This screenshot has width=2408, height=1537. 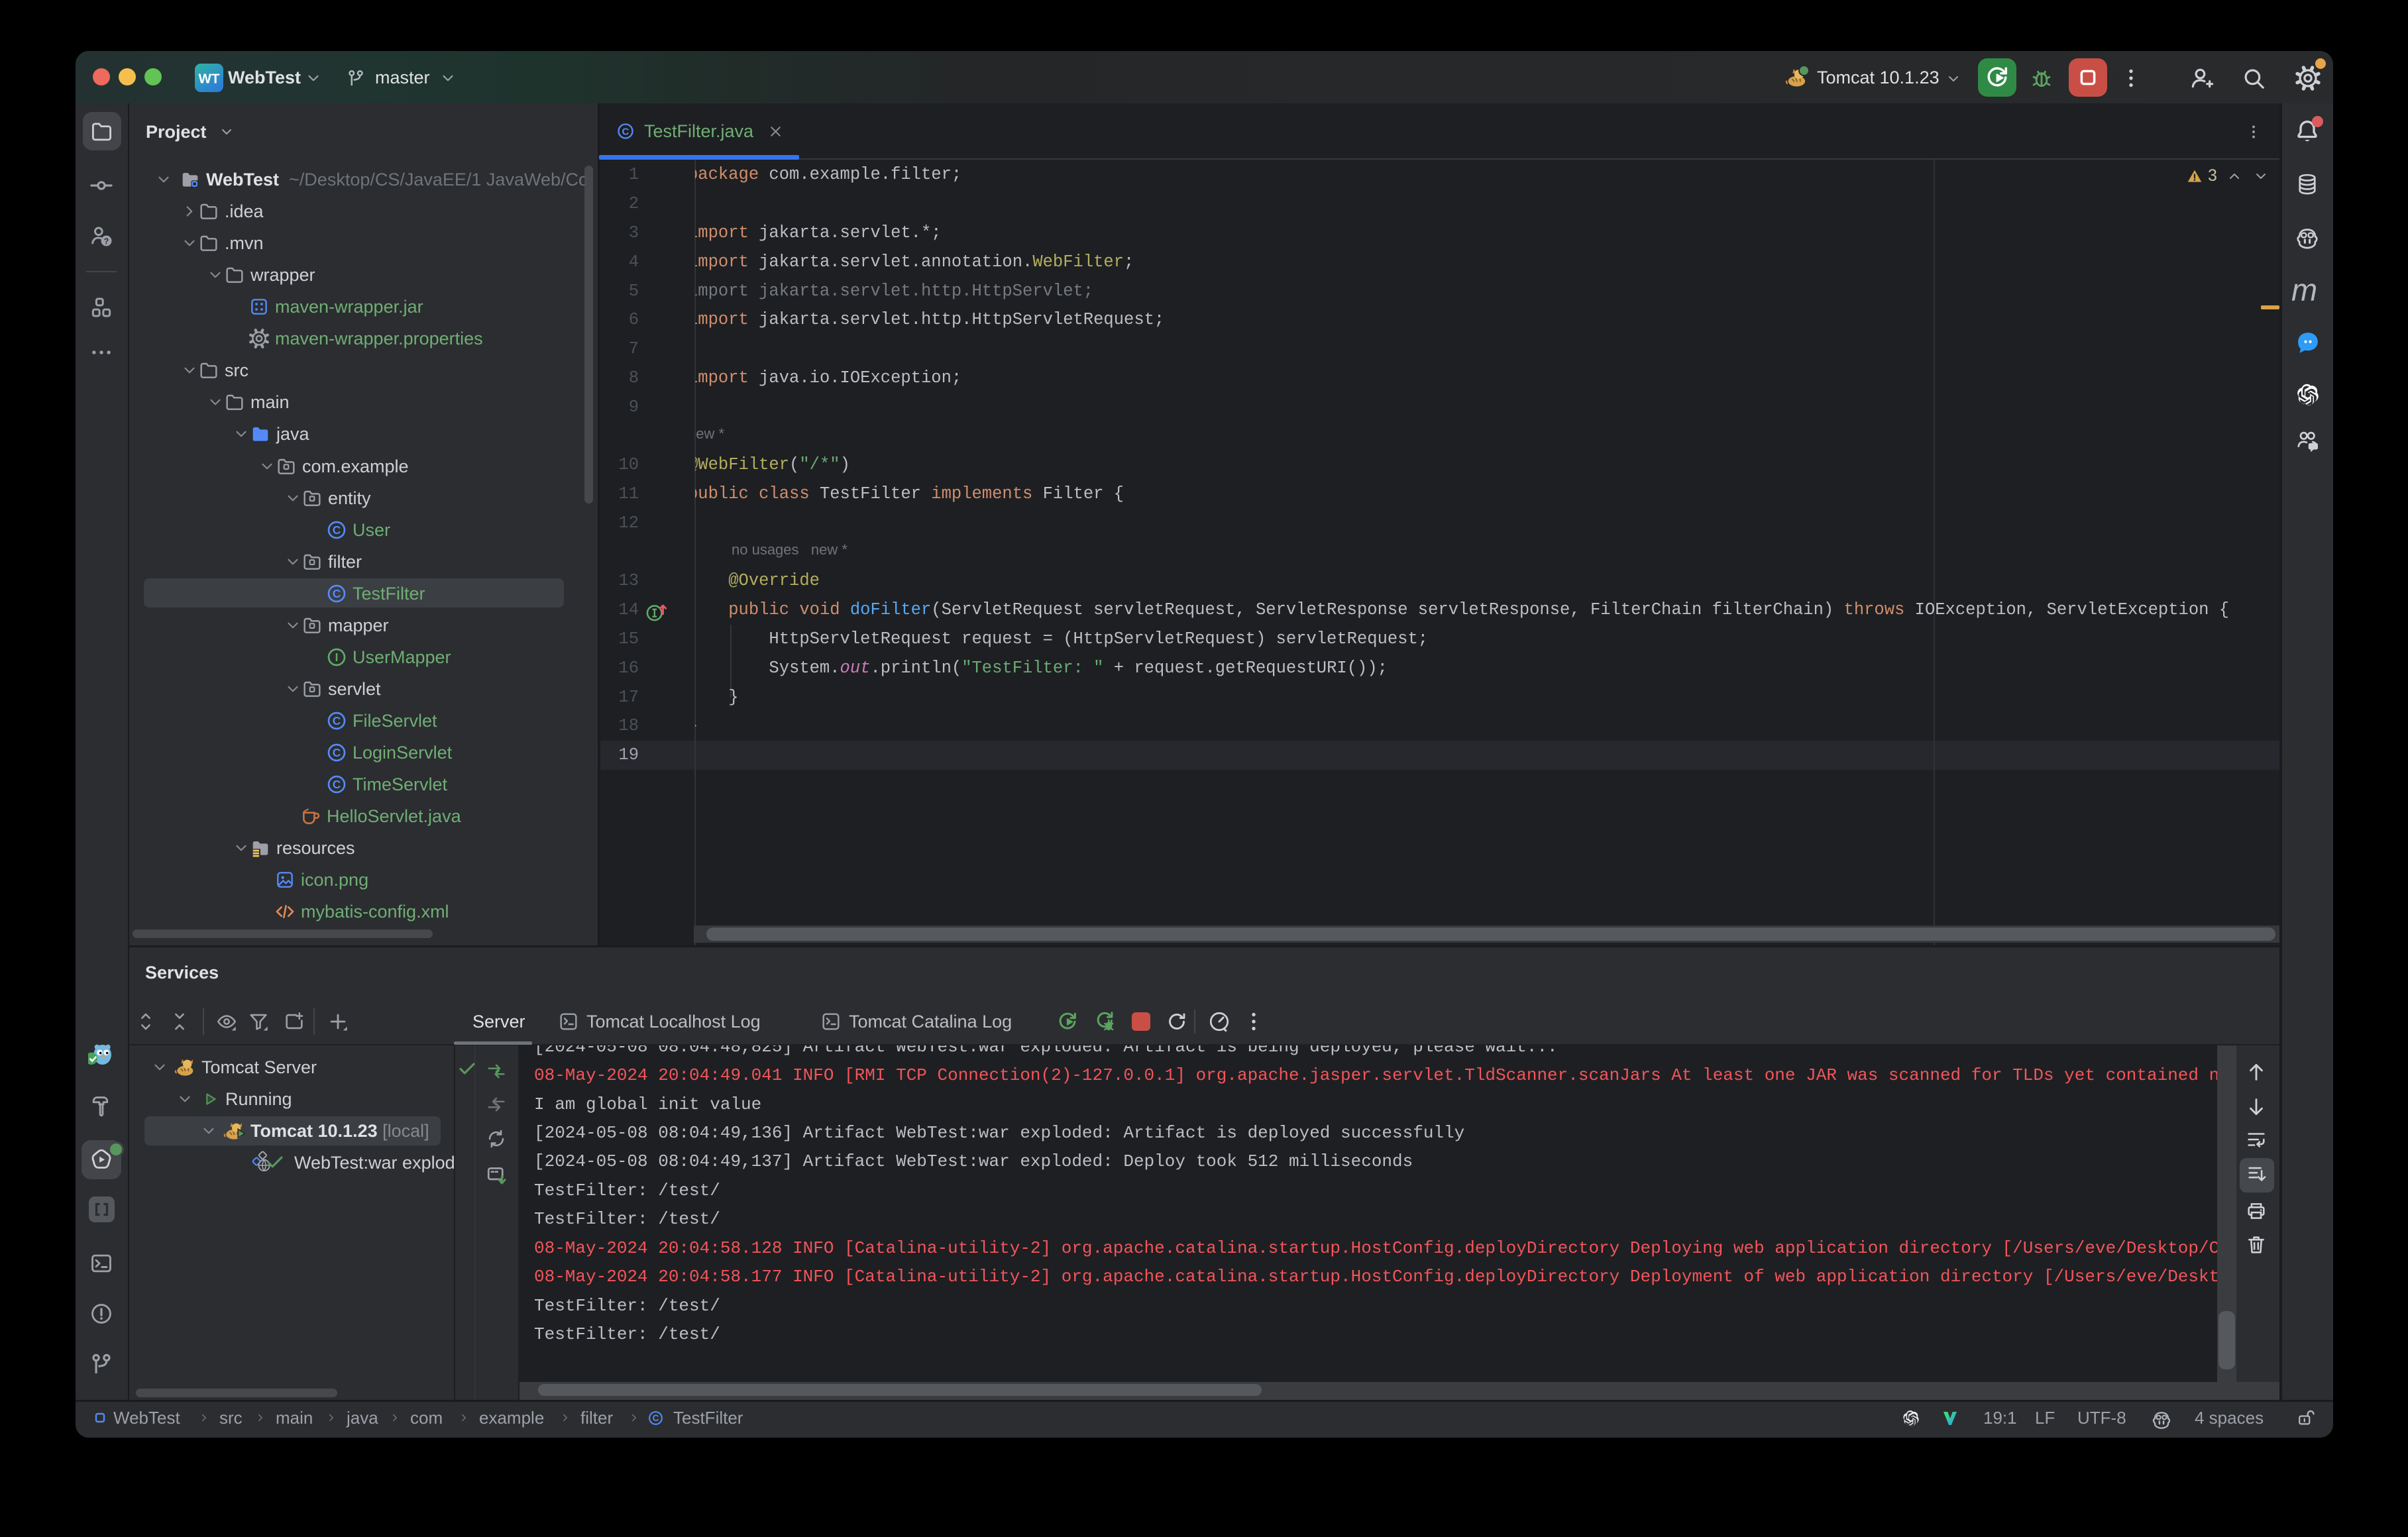 I want to click on svg-text: WT, so click(x=208, y=79).